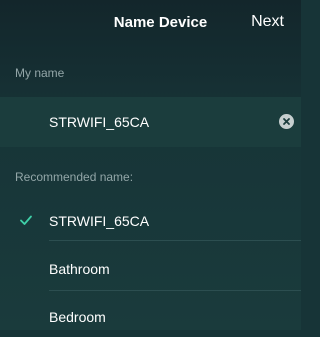  I want to click on list-item-label: Bathroom, so click(79, 269).